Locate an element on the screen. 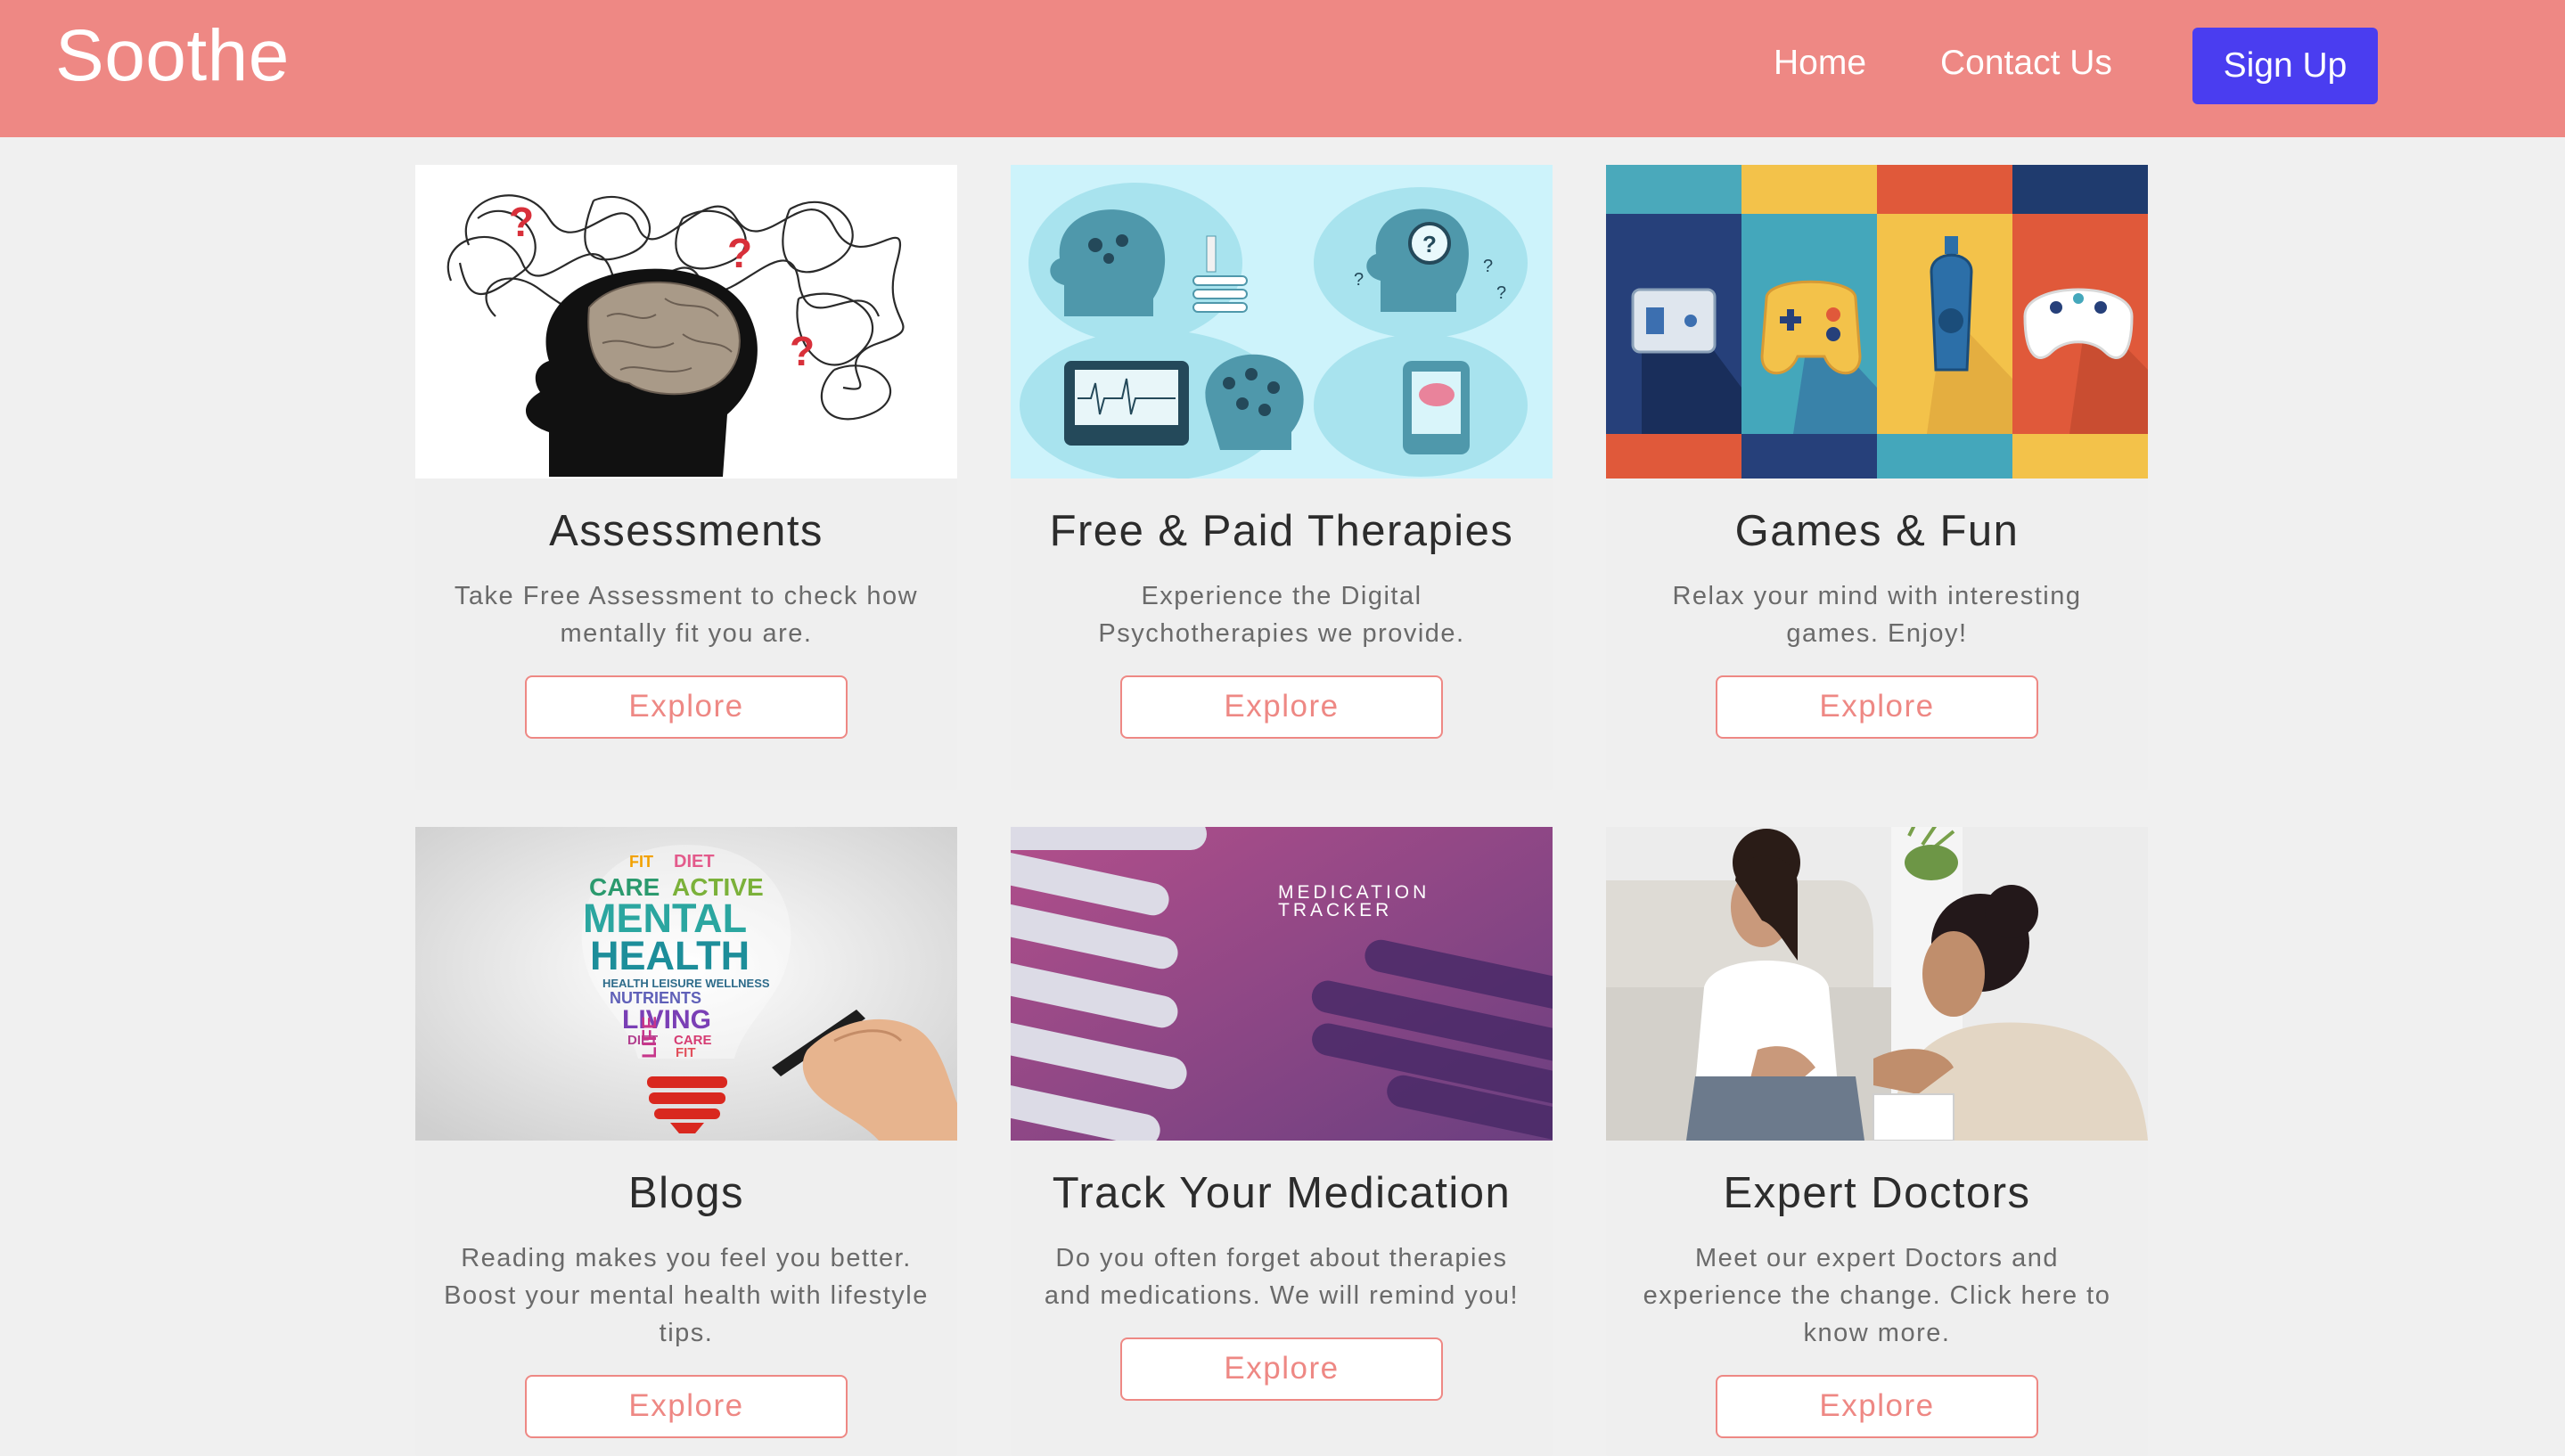 Image resolution: width=2565 pixels, height=1456 pixels. svg-text: HEALTH is located at coordinates (670, 955).